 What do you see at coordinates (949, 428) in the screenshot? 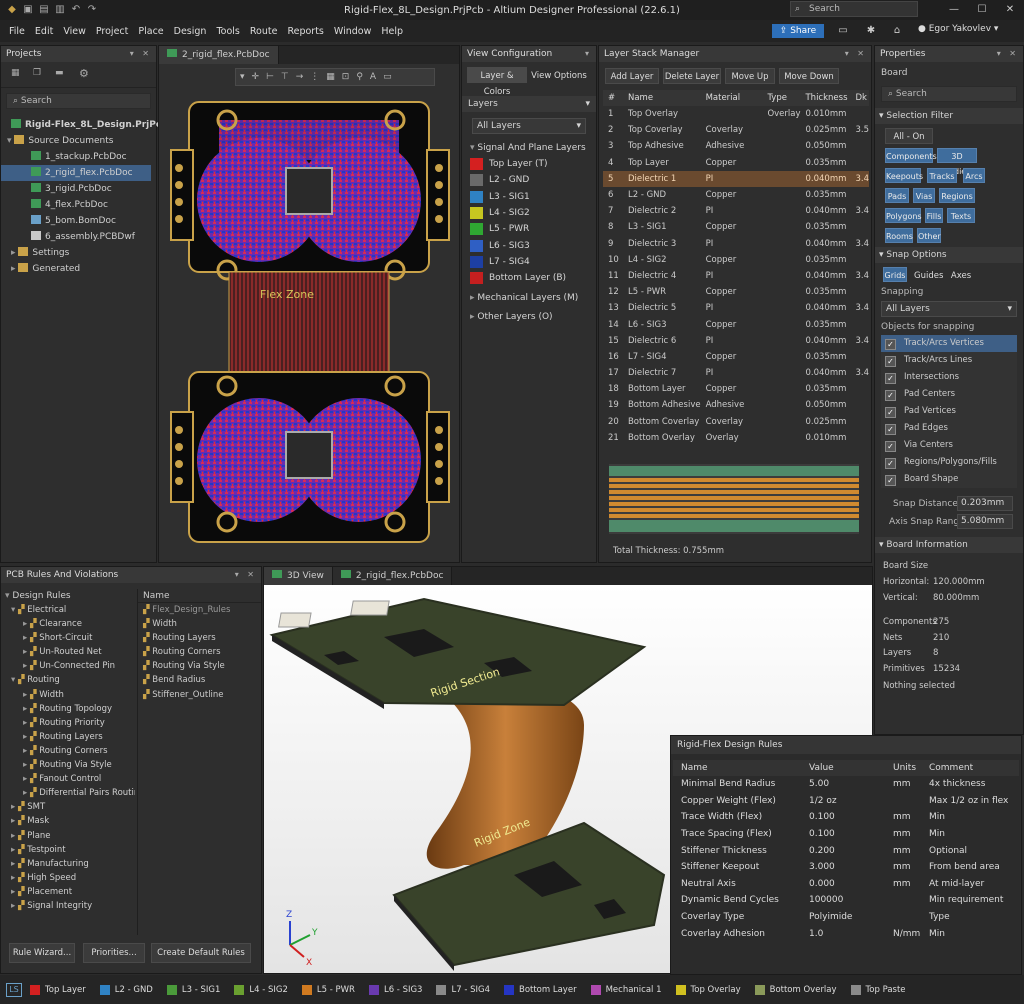
I see `snap-object-item: ✓ Pad Edges` at bounding box center [949, 428].